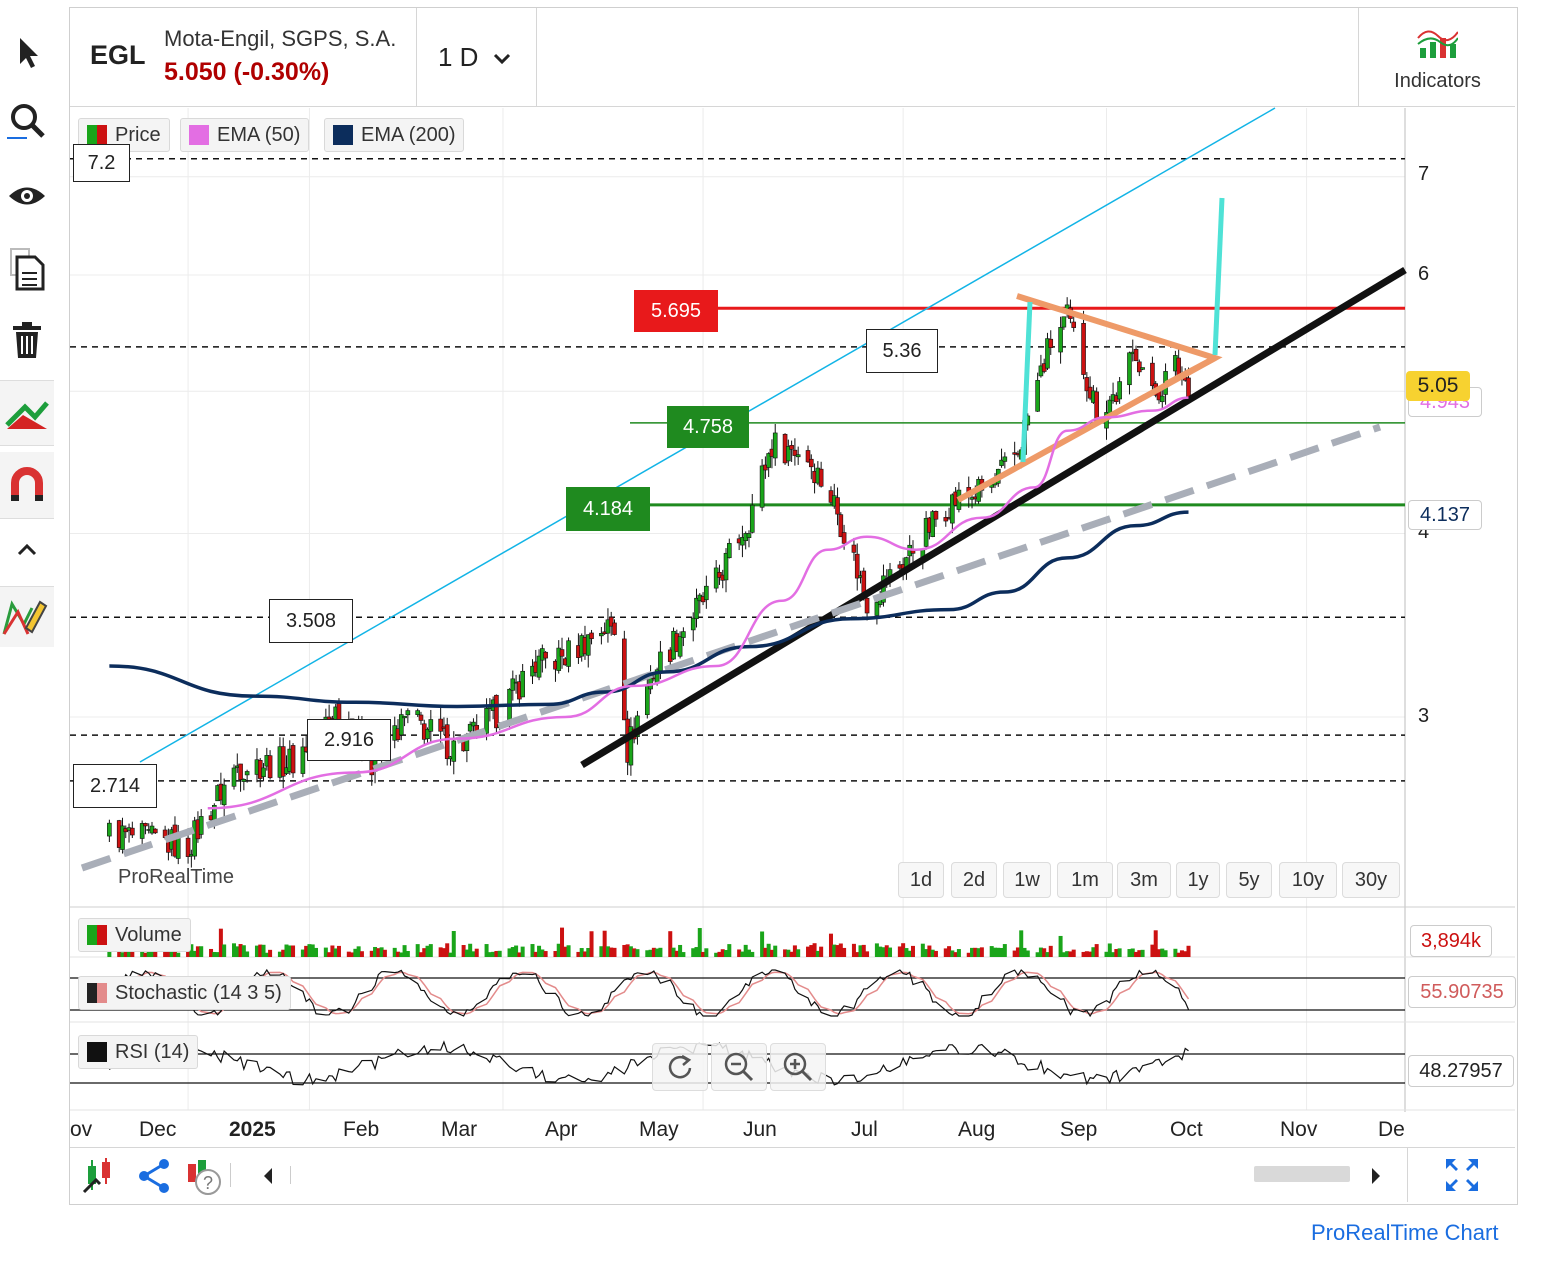 Image resolution: width=1550 pixels, height=1287 pixels. I want to click on month-label: ov, so click(81, 1129).